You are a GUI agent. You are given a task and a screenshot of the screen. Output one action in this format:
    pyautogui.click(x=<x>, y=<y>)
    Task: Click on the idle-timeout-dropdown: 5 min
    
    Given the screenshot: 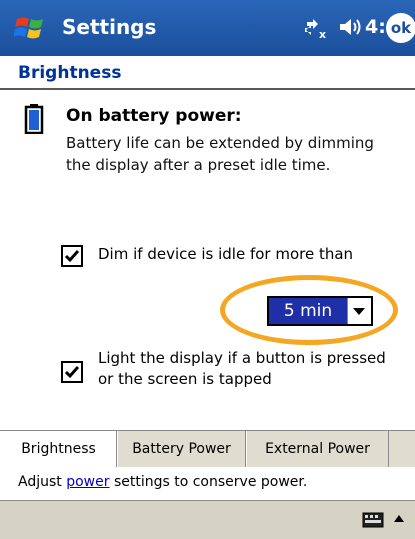 What is the action you would take?
    pyautogui.click(x=320, y=311)
    